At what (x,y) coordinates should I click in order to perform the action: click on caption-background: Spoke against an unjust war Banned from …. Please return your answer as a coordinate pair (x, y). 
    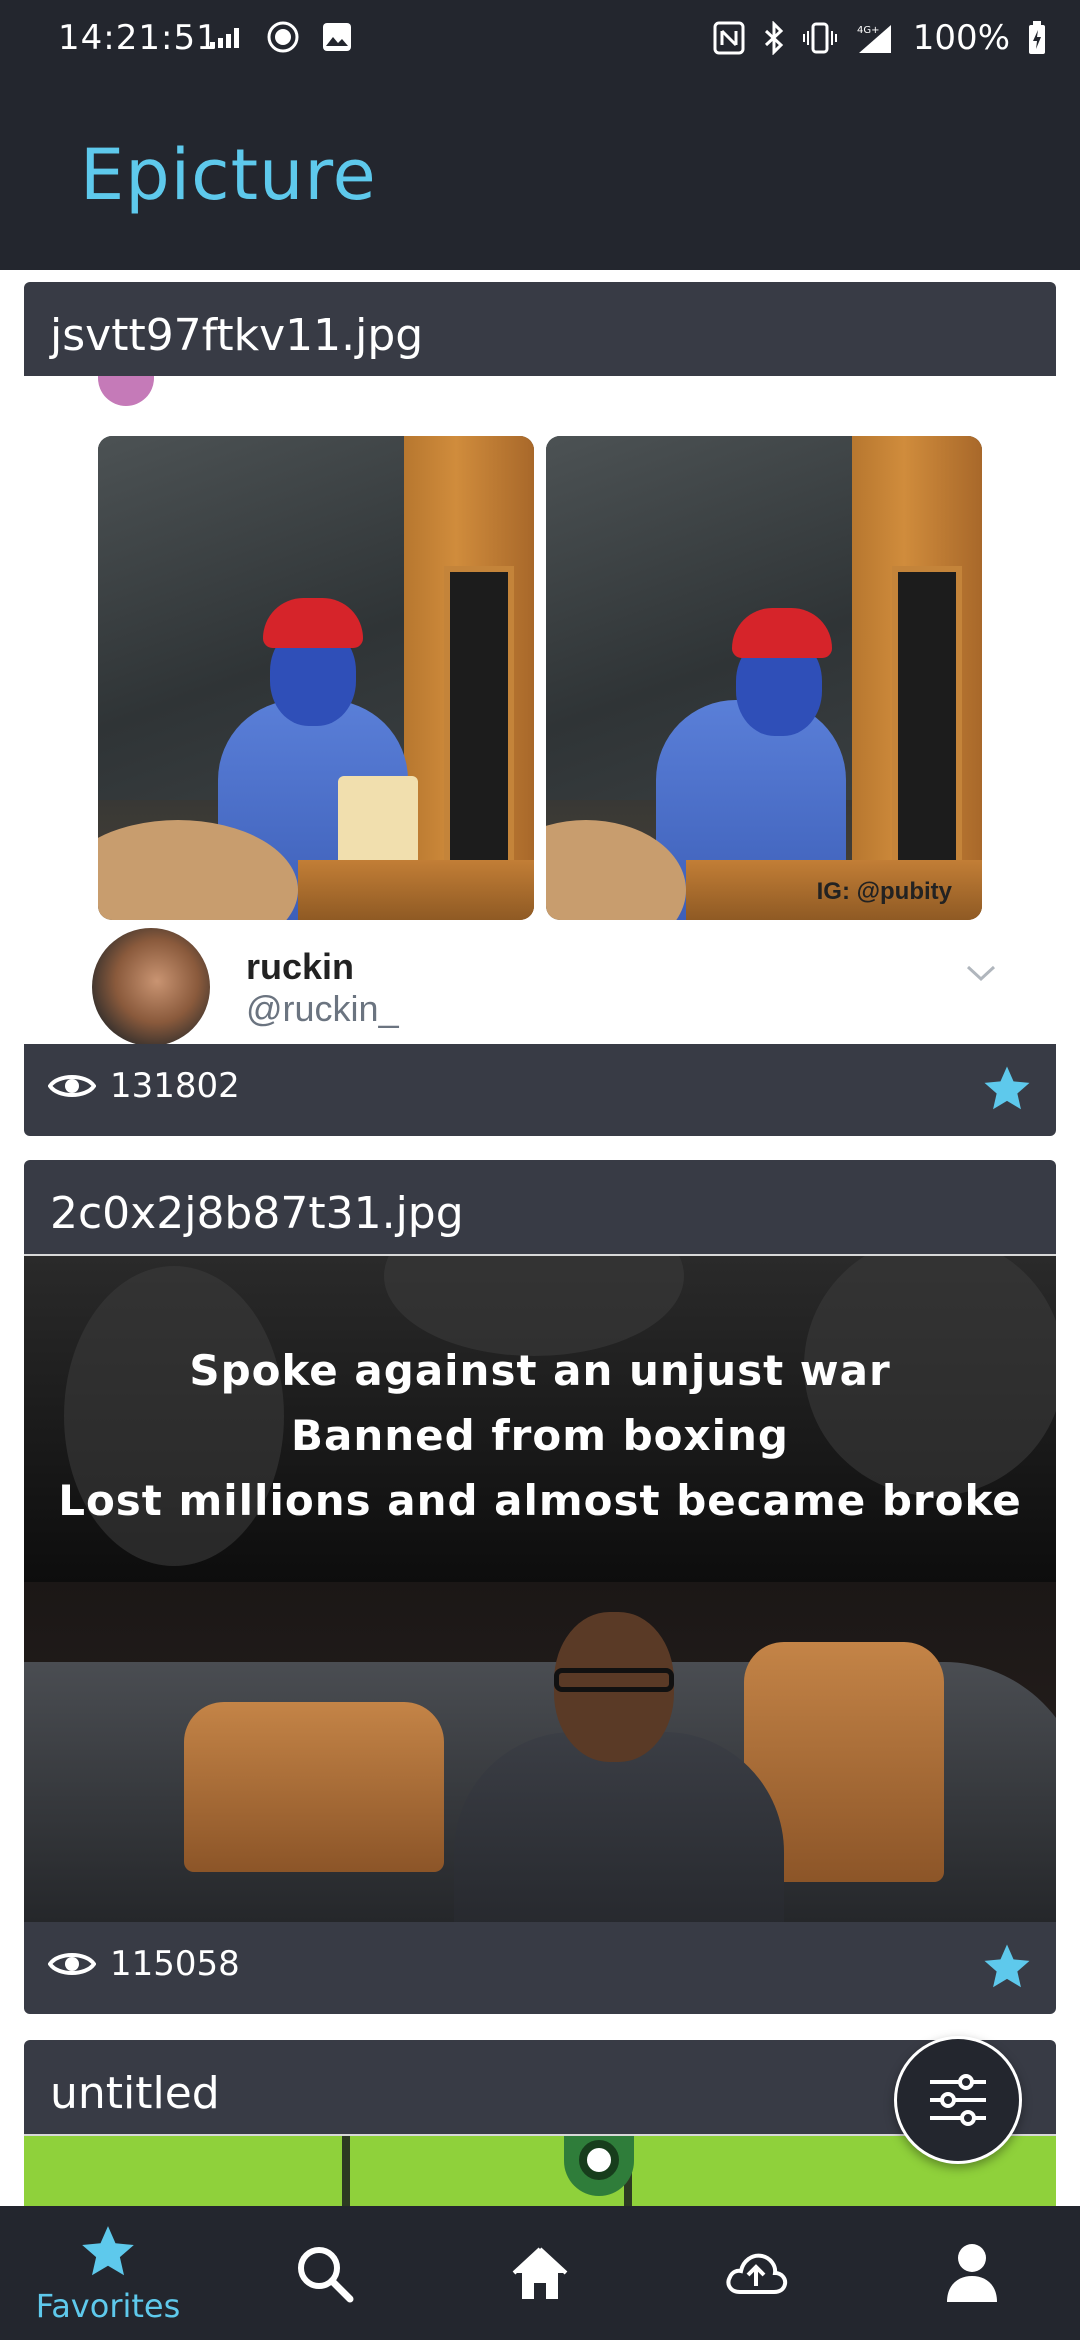
    Looking at the image, I should click on (540, 1419).